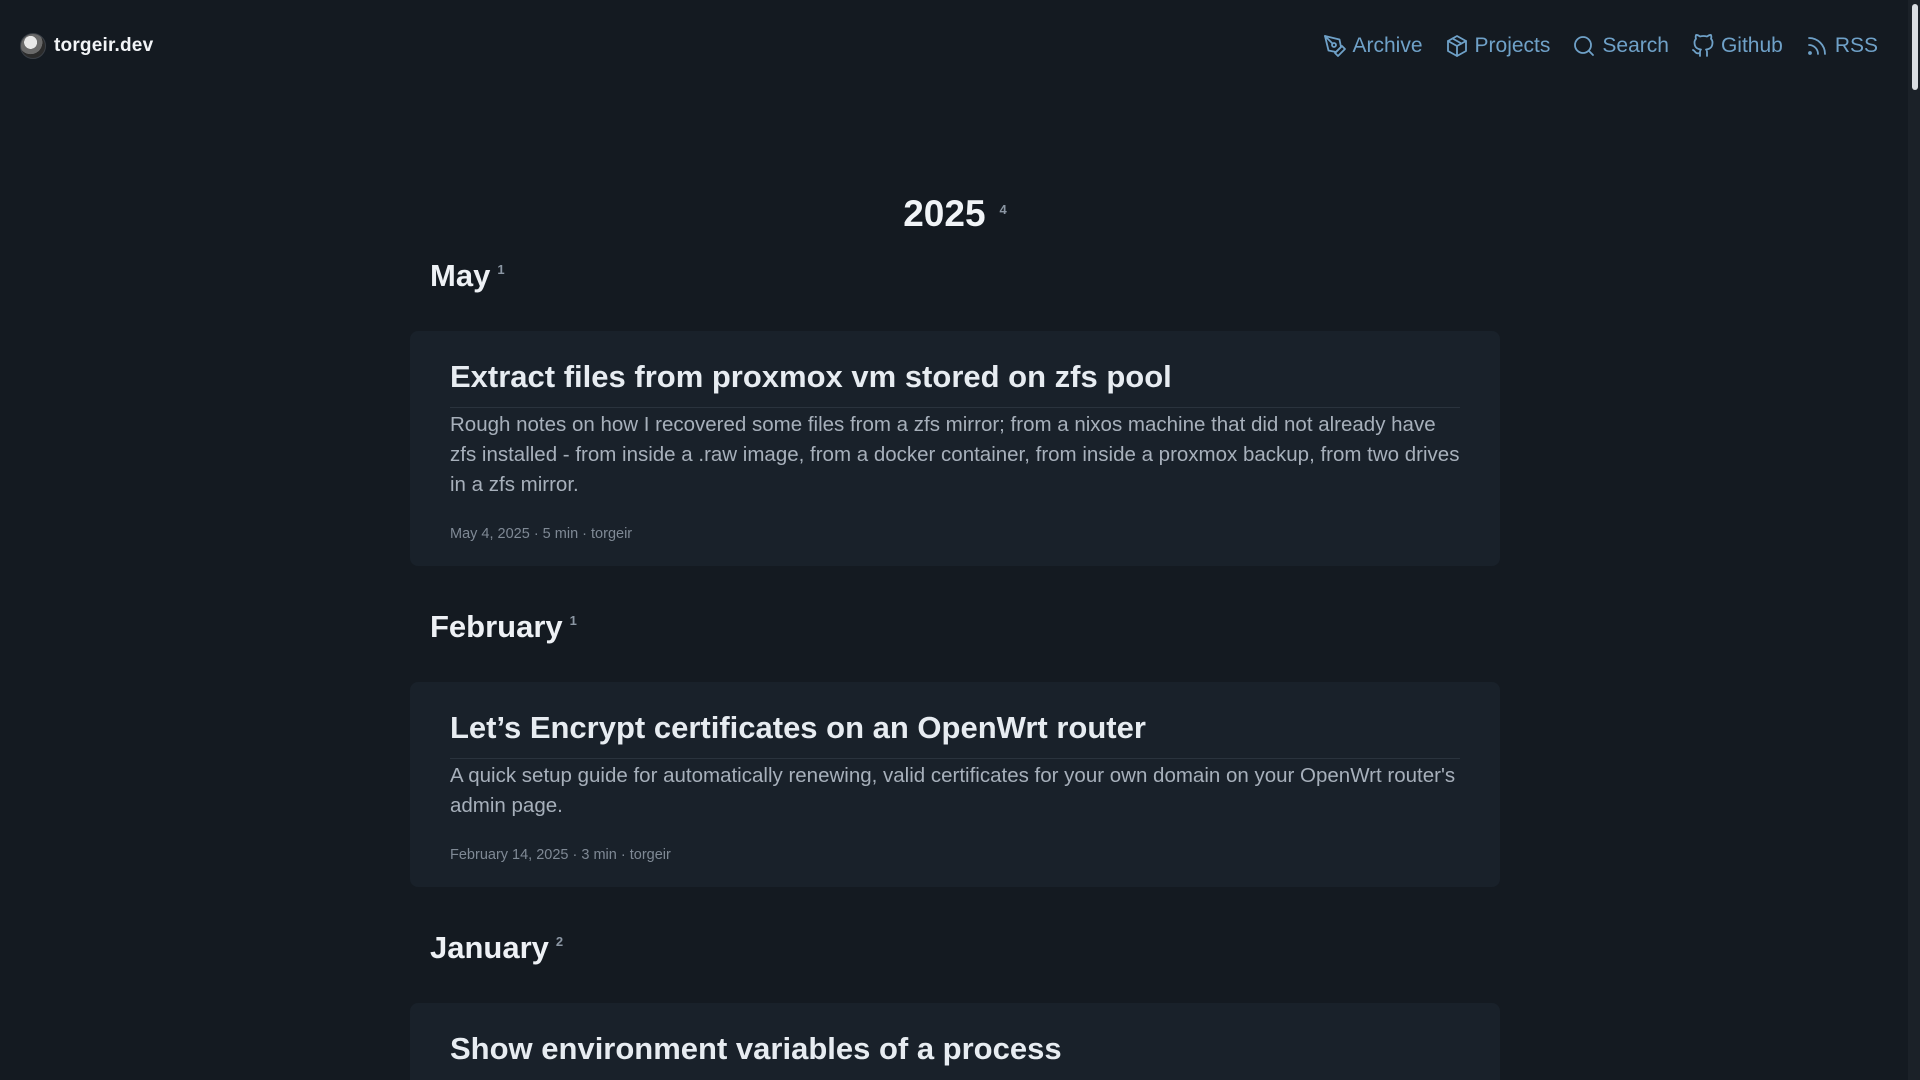 This screenshot has height=1080, width=1920. I want to click on month-post-count: 2, so click(559, 941).